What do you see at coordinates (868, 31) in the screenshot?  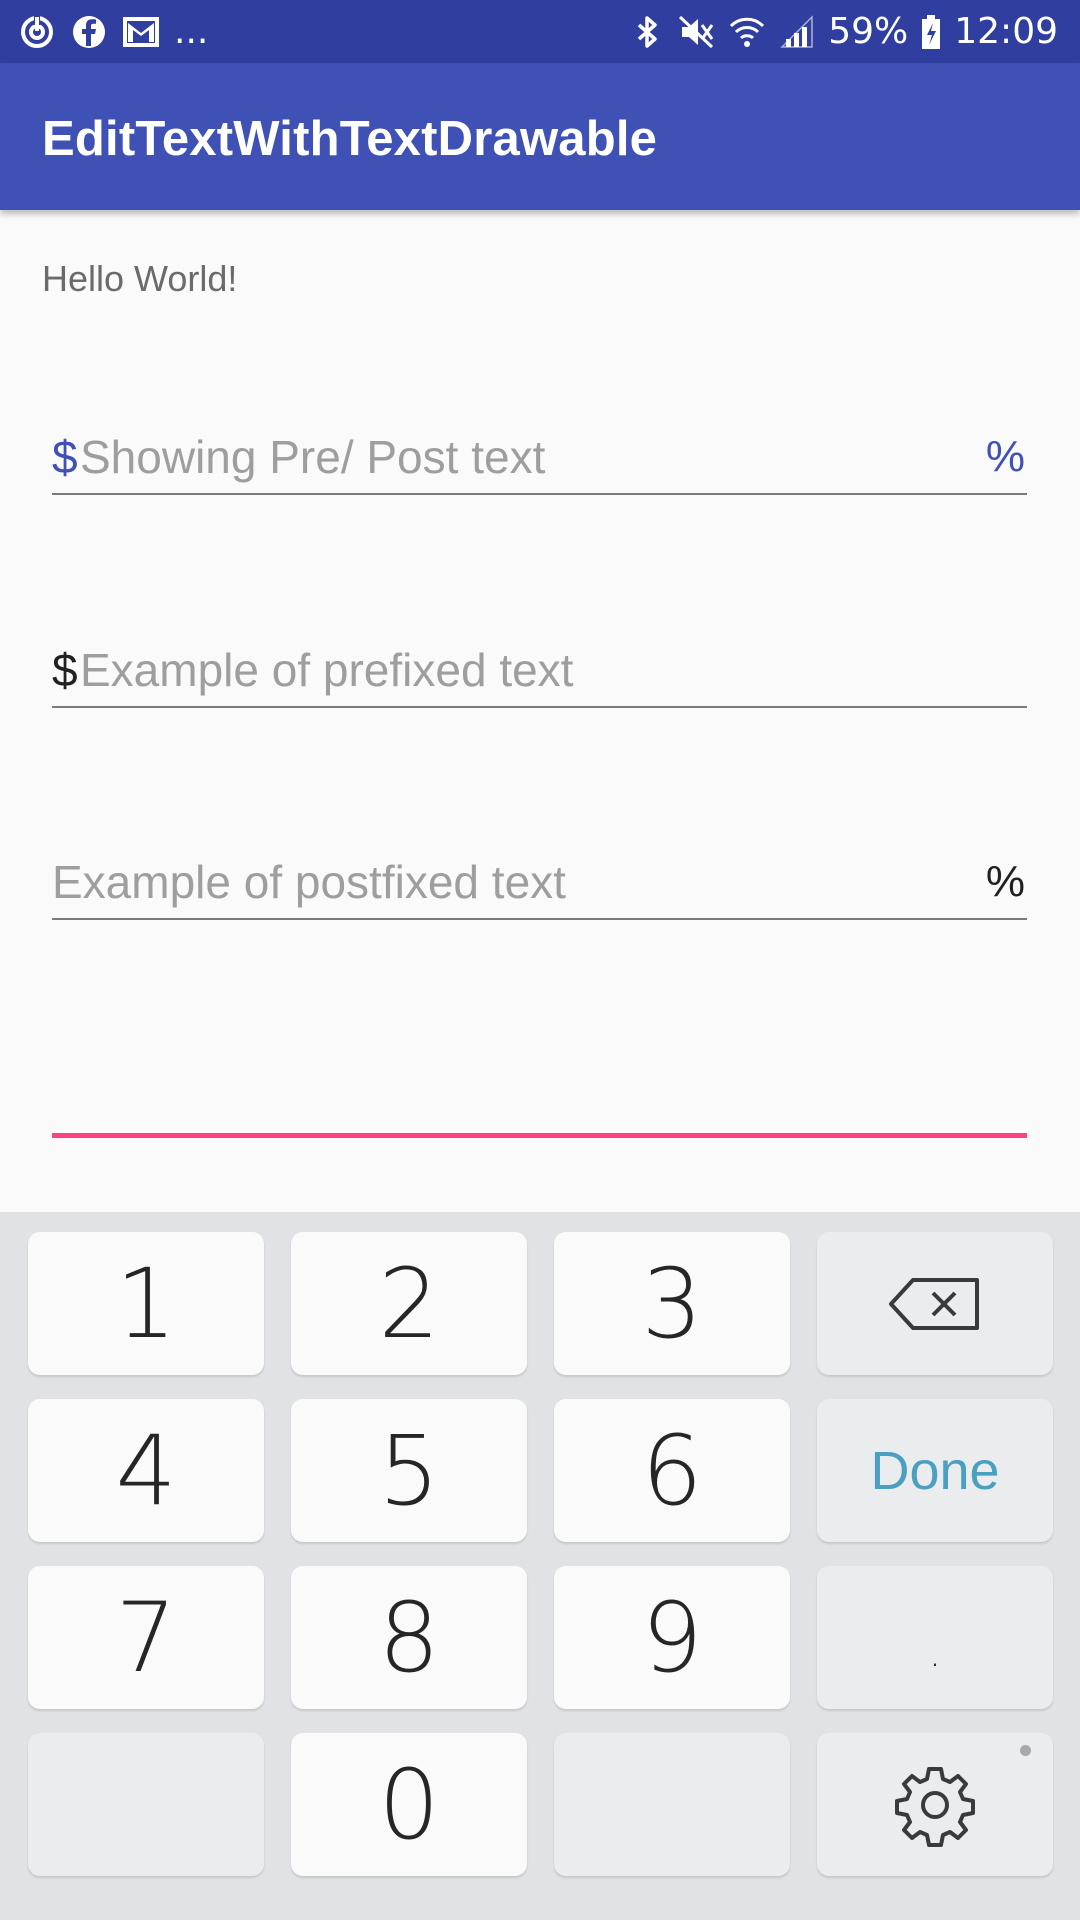 I see `battery-percent: 59%` at bounding box center [868, 31].